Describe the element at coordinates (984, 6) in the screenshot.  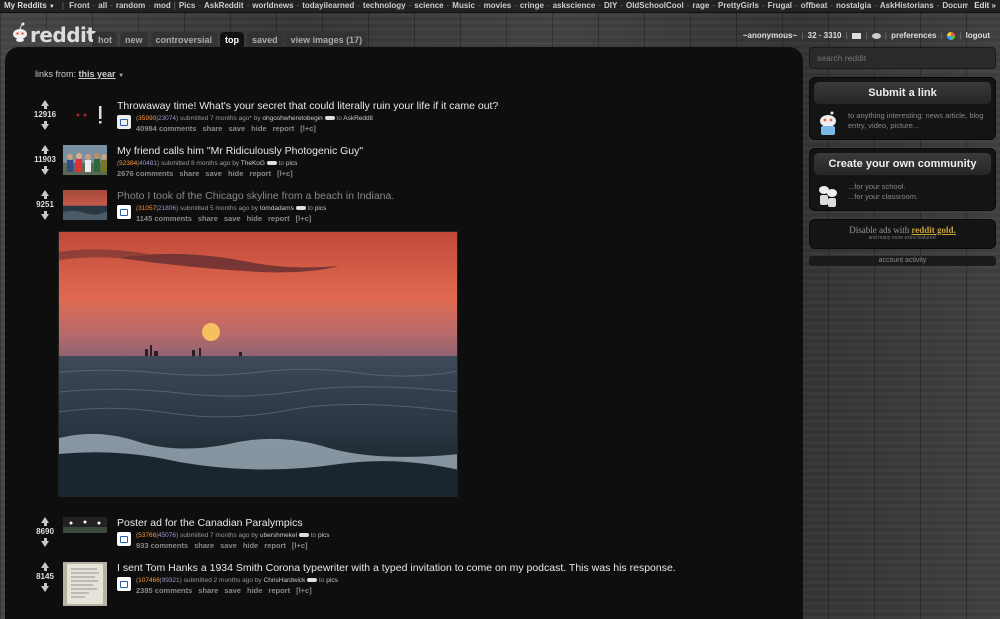
I see `edit-subreddits-link: Edit »` at that location.